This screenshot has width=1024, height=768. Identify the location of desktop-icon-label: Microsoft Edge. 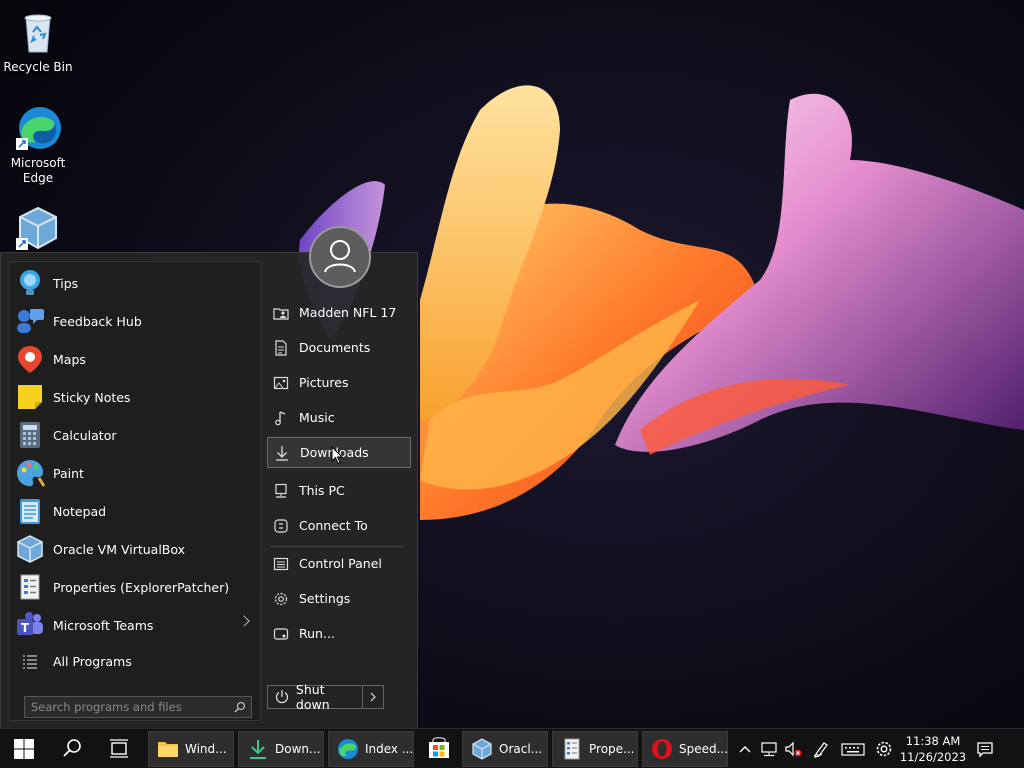
(38, 170).